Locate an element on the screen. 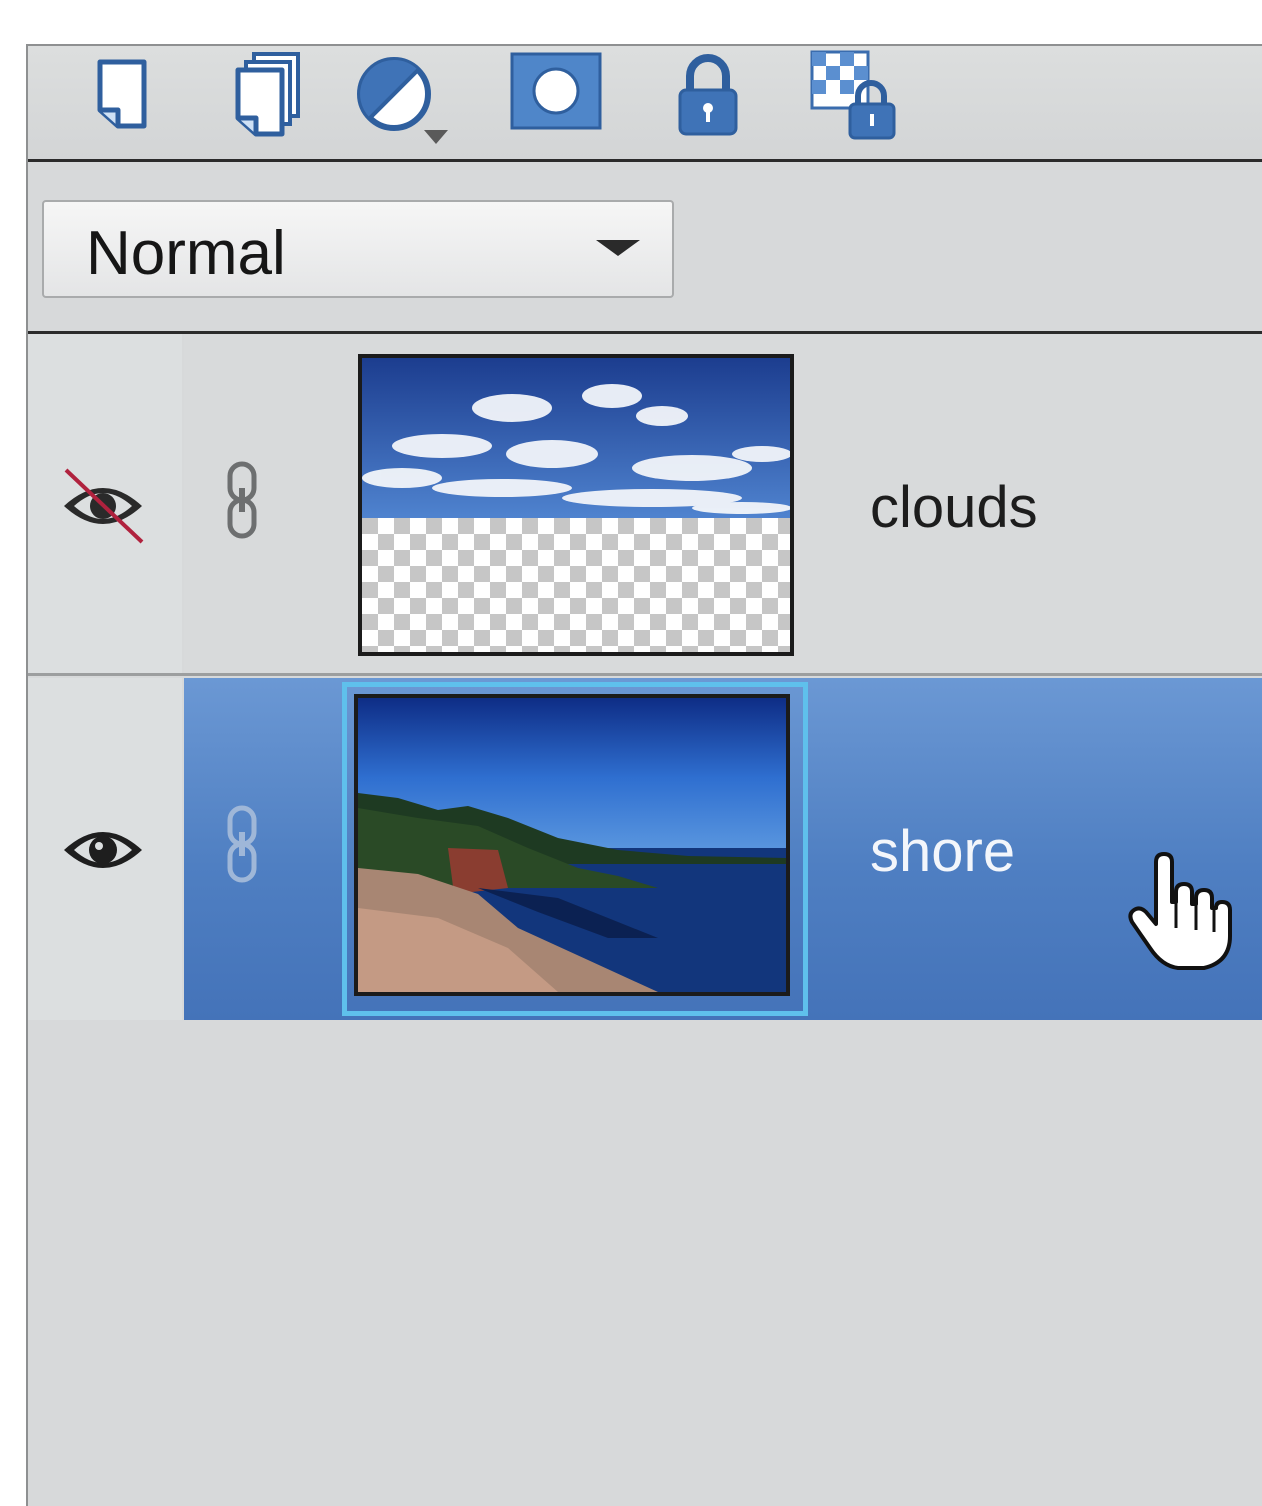 The height and width of the screenshot is (1506, 1262). layers-toolbar is located at coordinates (645, 104).